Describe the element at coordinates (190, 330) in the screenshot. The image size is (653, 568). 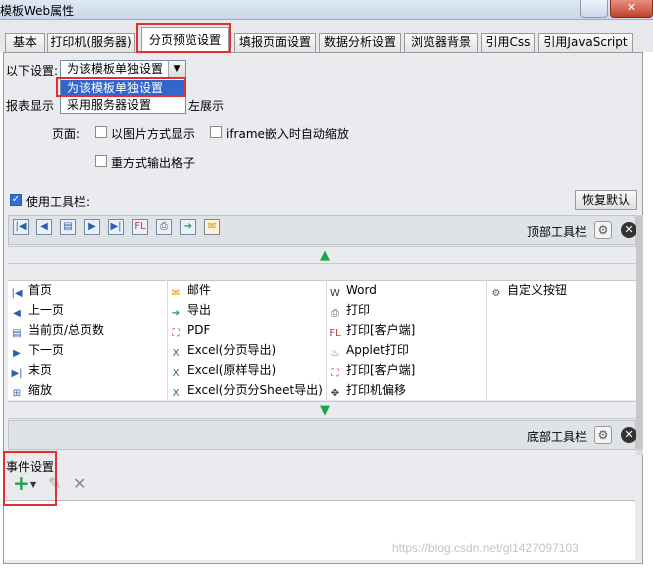
I see `list-item: ⛶ PDF` at that location.